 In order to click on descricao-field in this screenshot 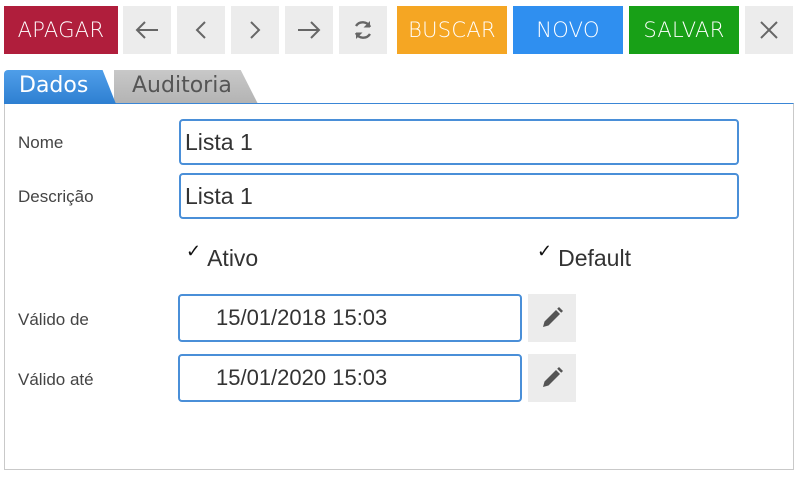, I will do `click(459, 196)`.